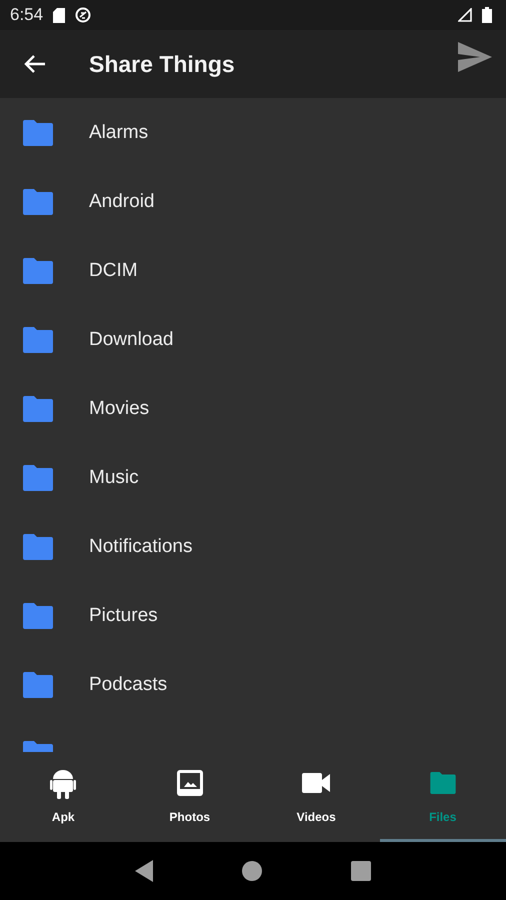 This screenshot has height=900, width=506. Describe the element at coordinates (253, 201) in the screenshot. I see `folder-item: Android` at that location.